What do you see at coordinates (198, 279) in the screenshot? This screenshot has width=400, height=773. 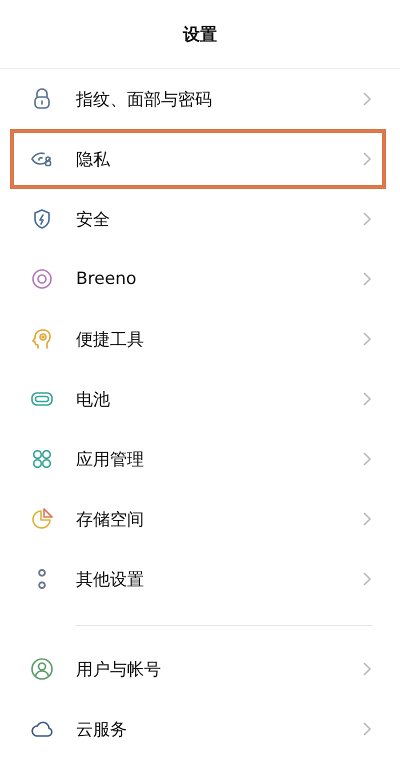 I see `settings-item: Breeno` at bounding box center [198, 279].